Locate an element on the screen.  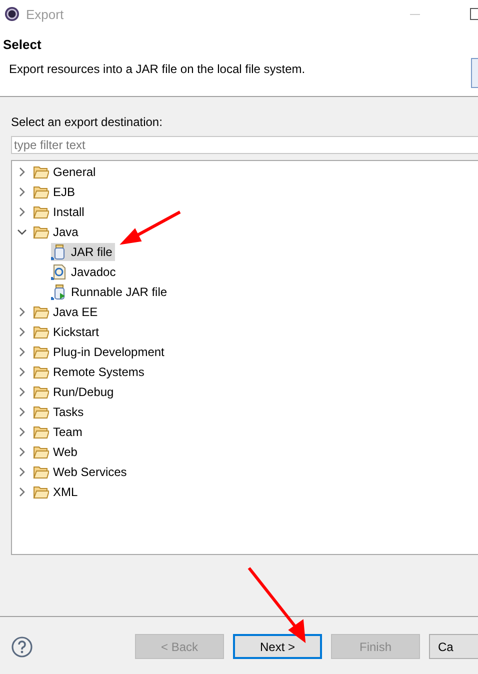
page-title: Select is located at coordinates (22, 44).